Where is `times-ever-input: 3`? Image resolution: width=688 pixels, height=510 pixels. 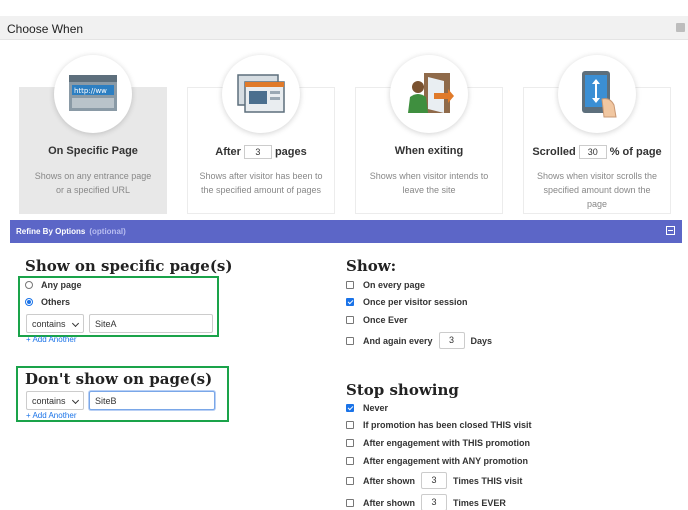 times-ever-input: 3 is located at coordinates (434, 502).